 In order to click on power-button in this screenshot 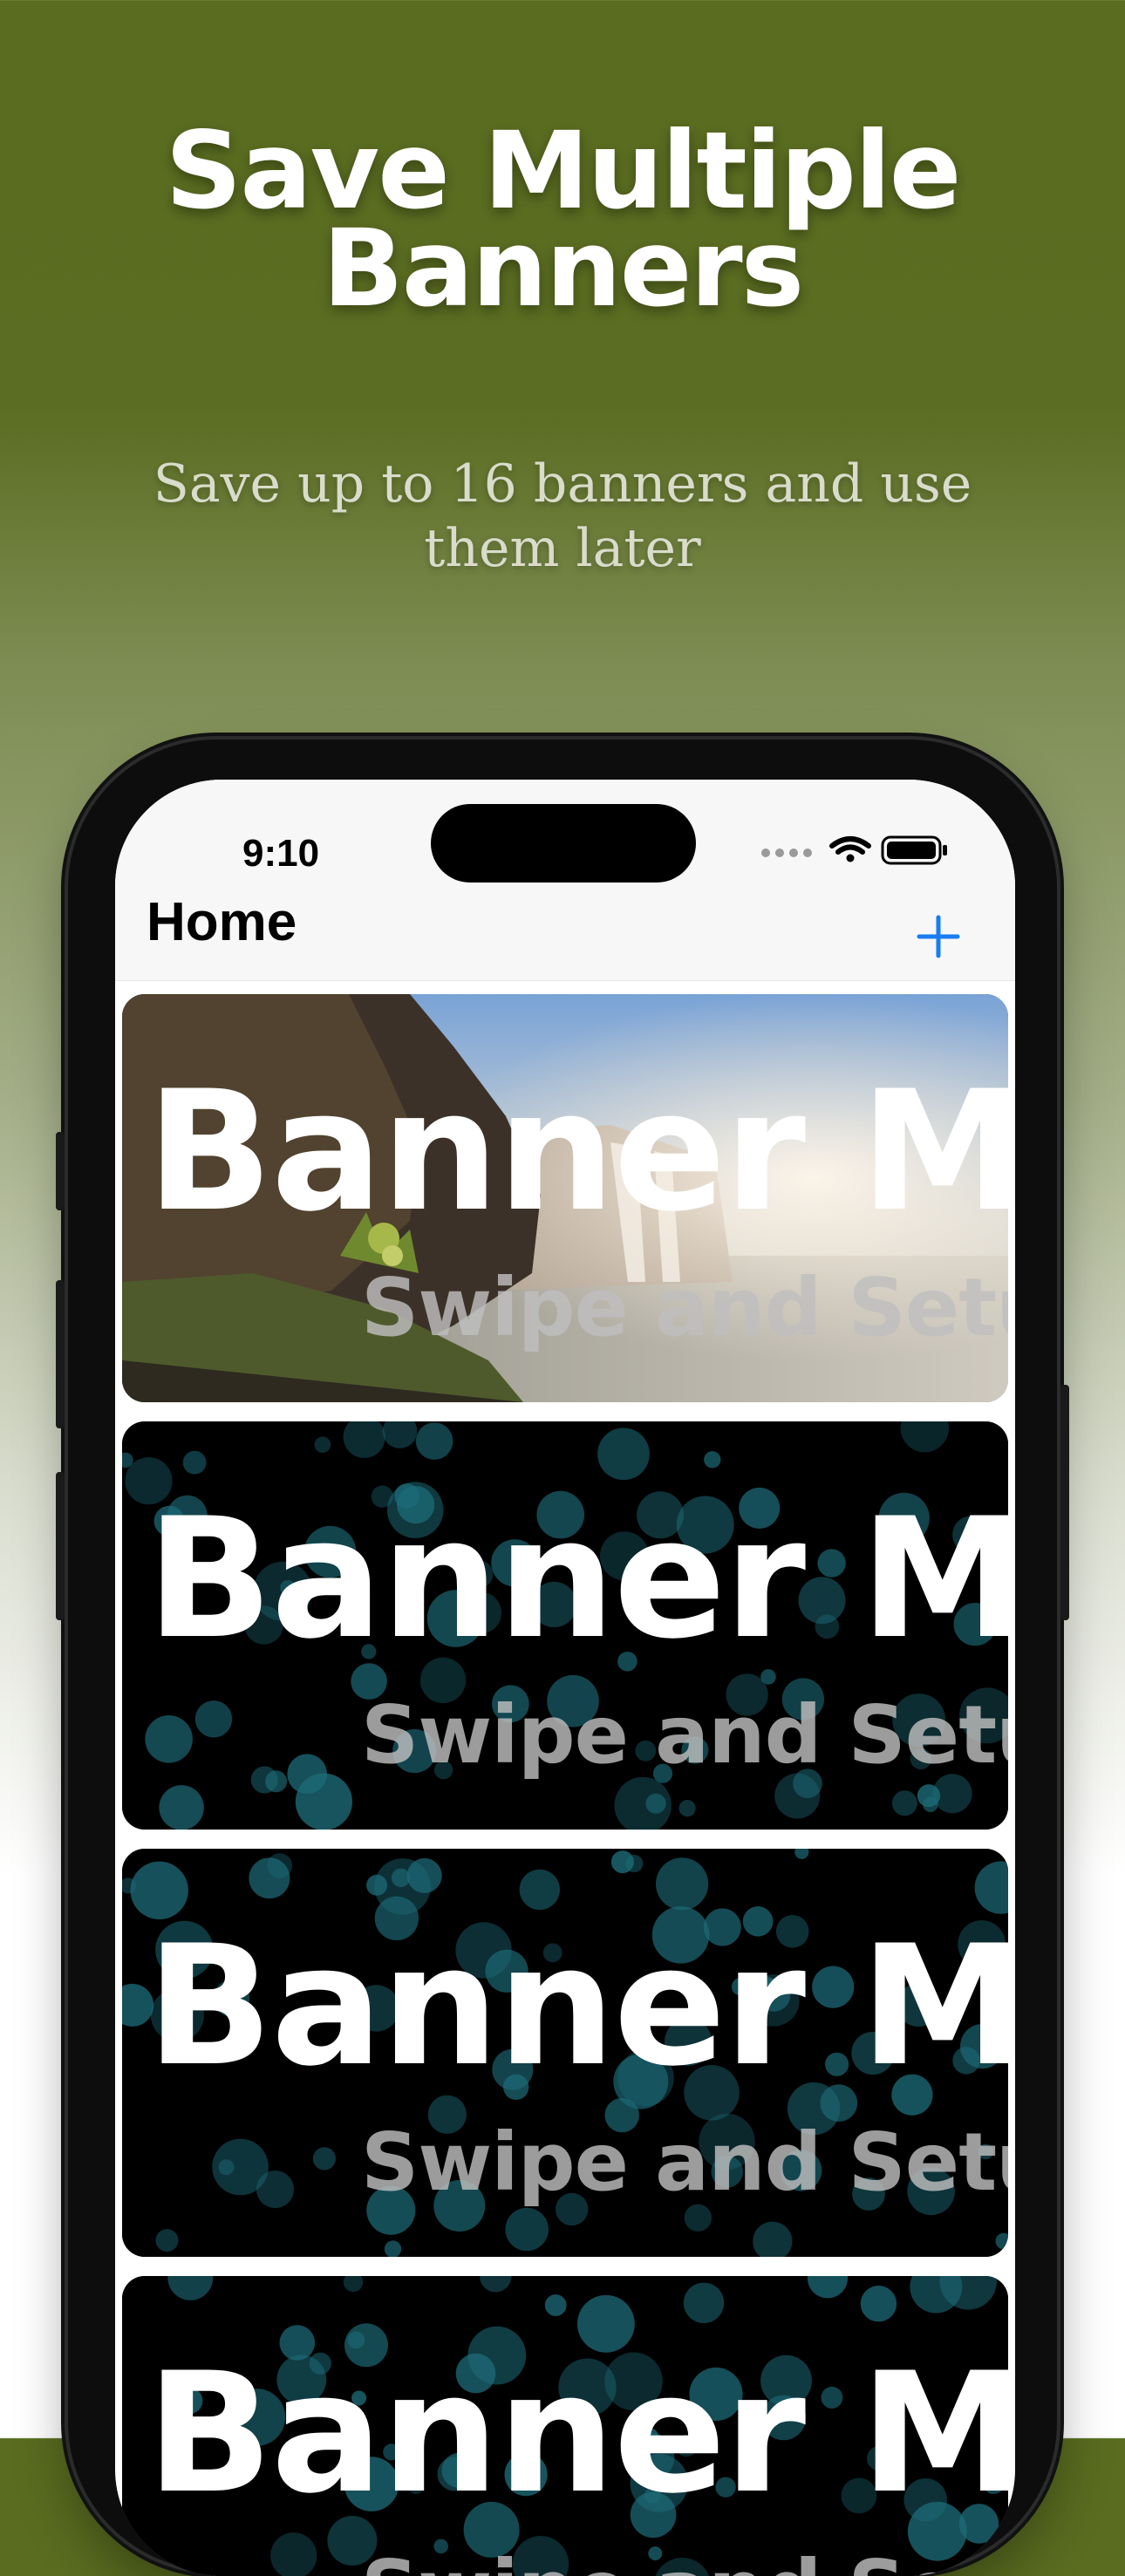, I will do `click(1064, 1503)`.